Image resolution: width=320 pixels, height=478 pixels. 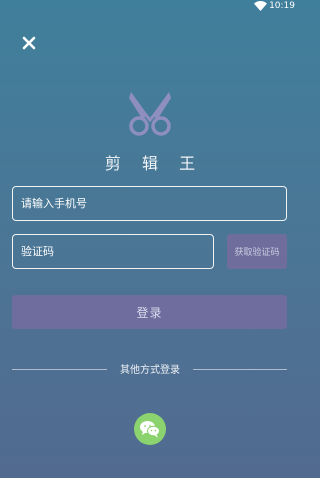 I want to click on scissors-icon, so click(x=150, y=114).